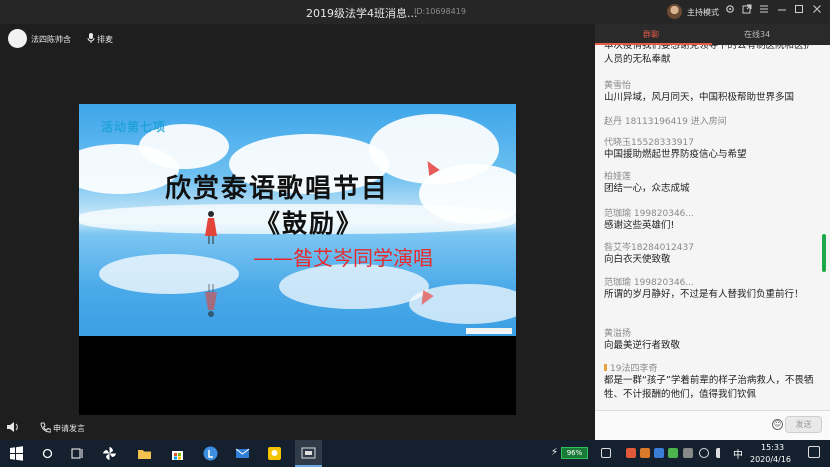 This screenshot has width=830, height=467. Describe the element at coordinates (770, 459) in the screenshot. I see `clock-date: 2020/4/16` at that location.